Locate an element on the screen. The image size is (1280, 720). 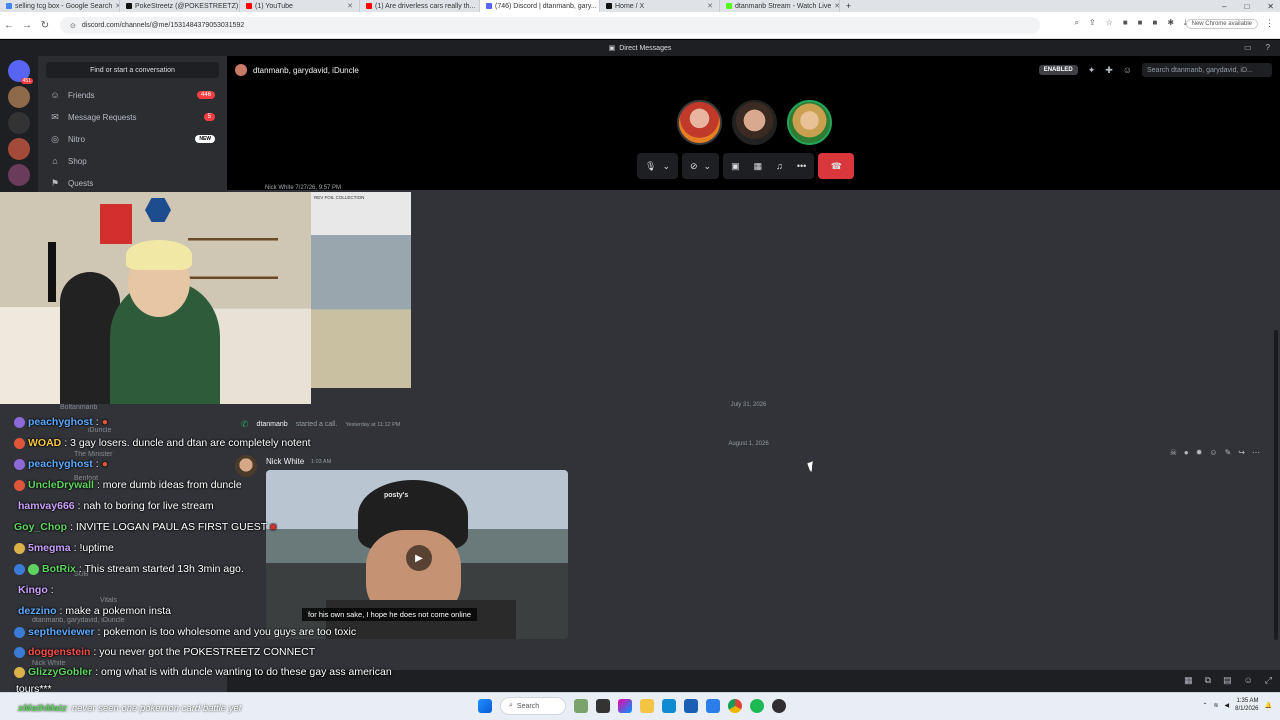
taskbar-search: ⌕ Search is located at coordinates (533, 706).